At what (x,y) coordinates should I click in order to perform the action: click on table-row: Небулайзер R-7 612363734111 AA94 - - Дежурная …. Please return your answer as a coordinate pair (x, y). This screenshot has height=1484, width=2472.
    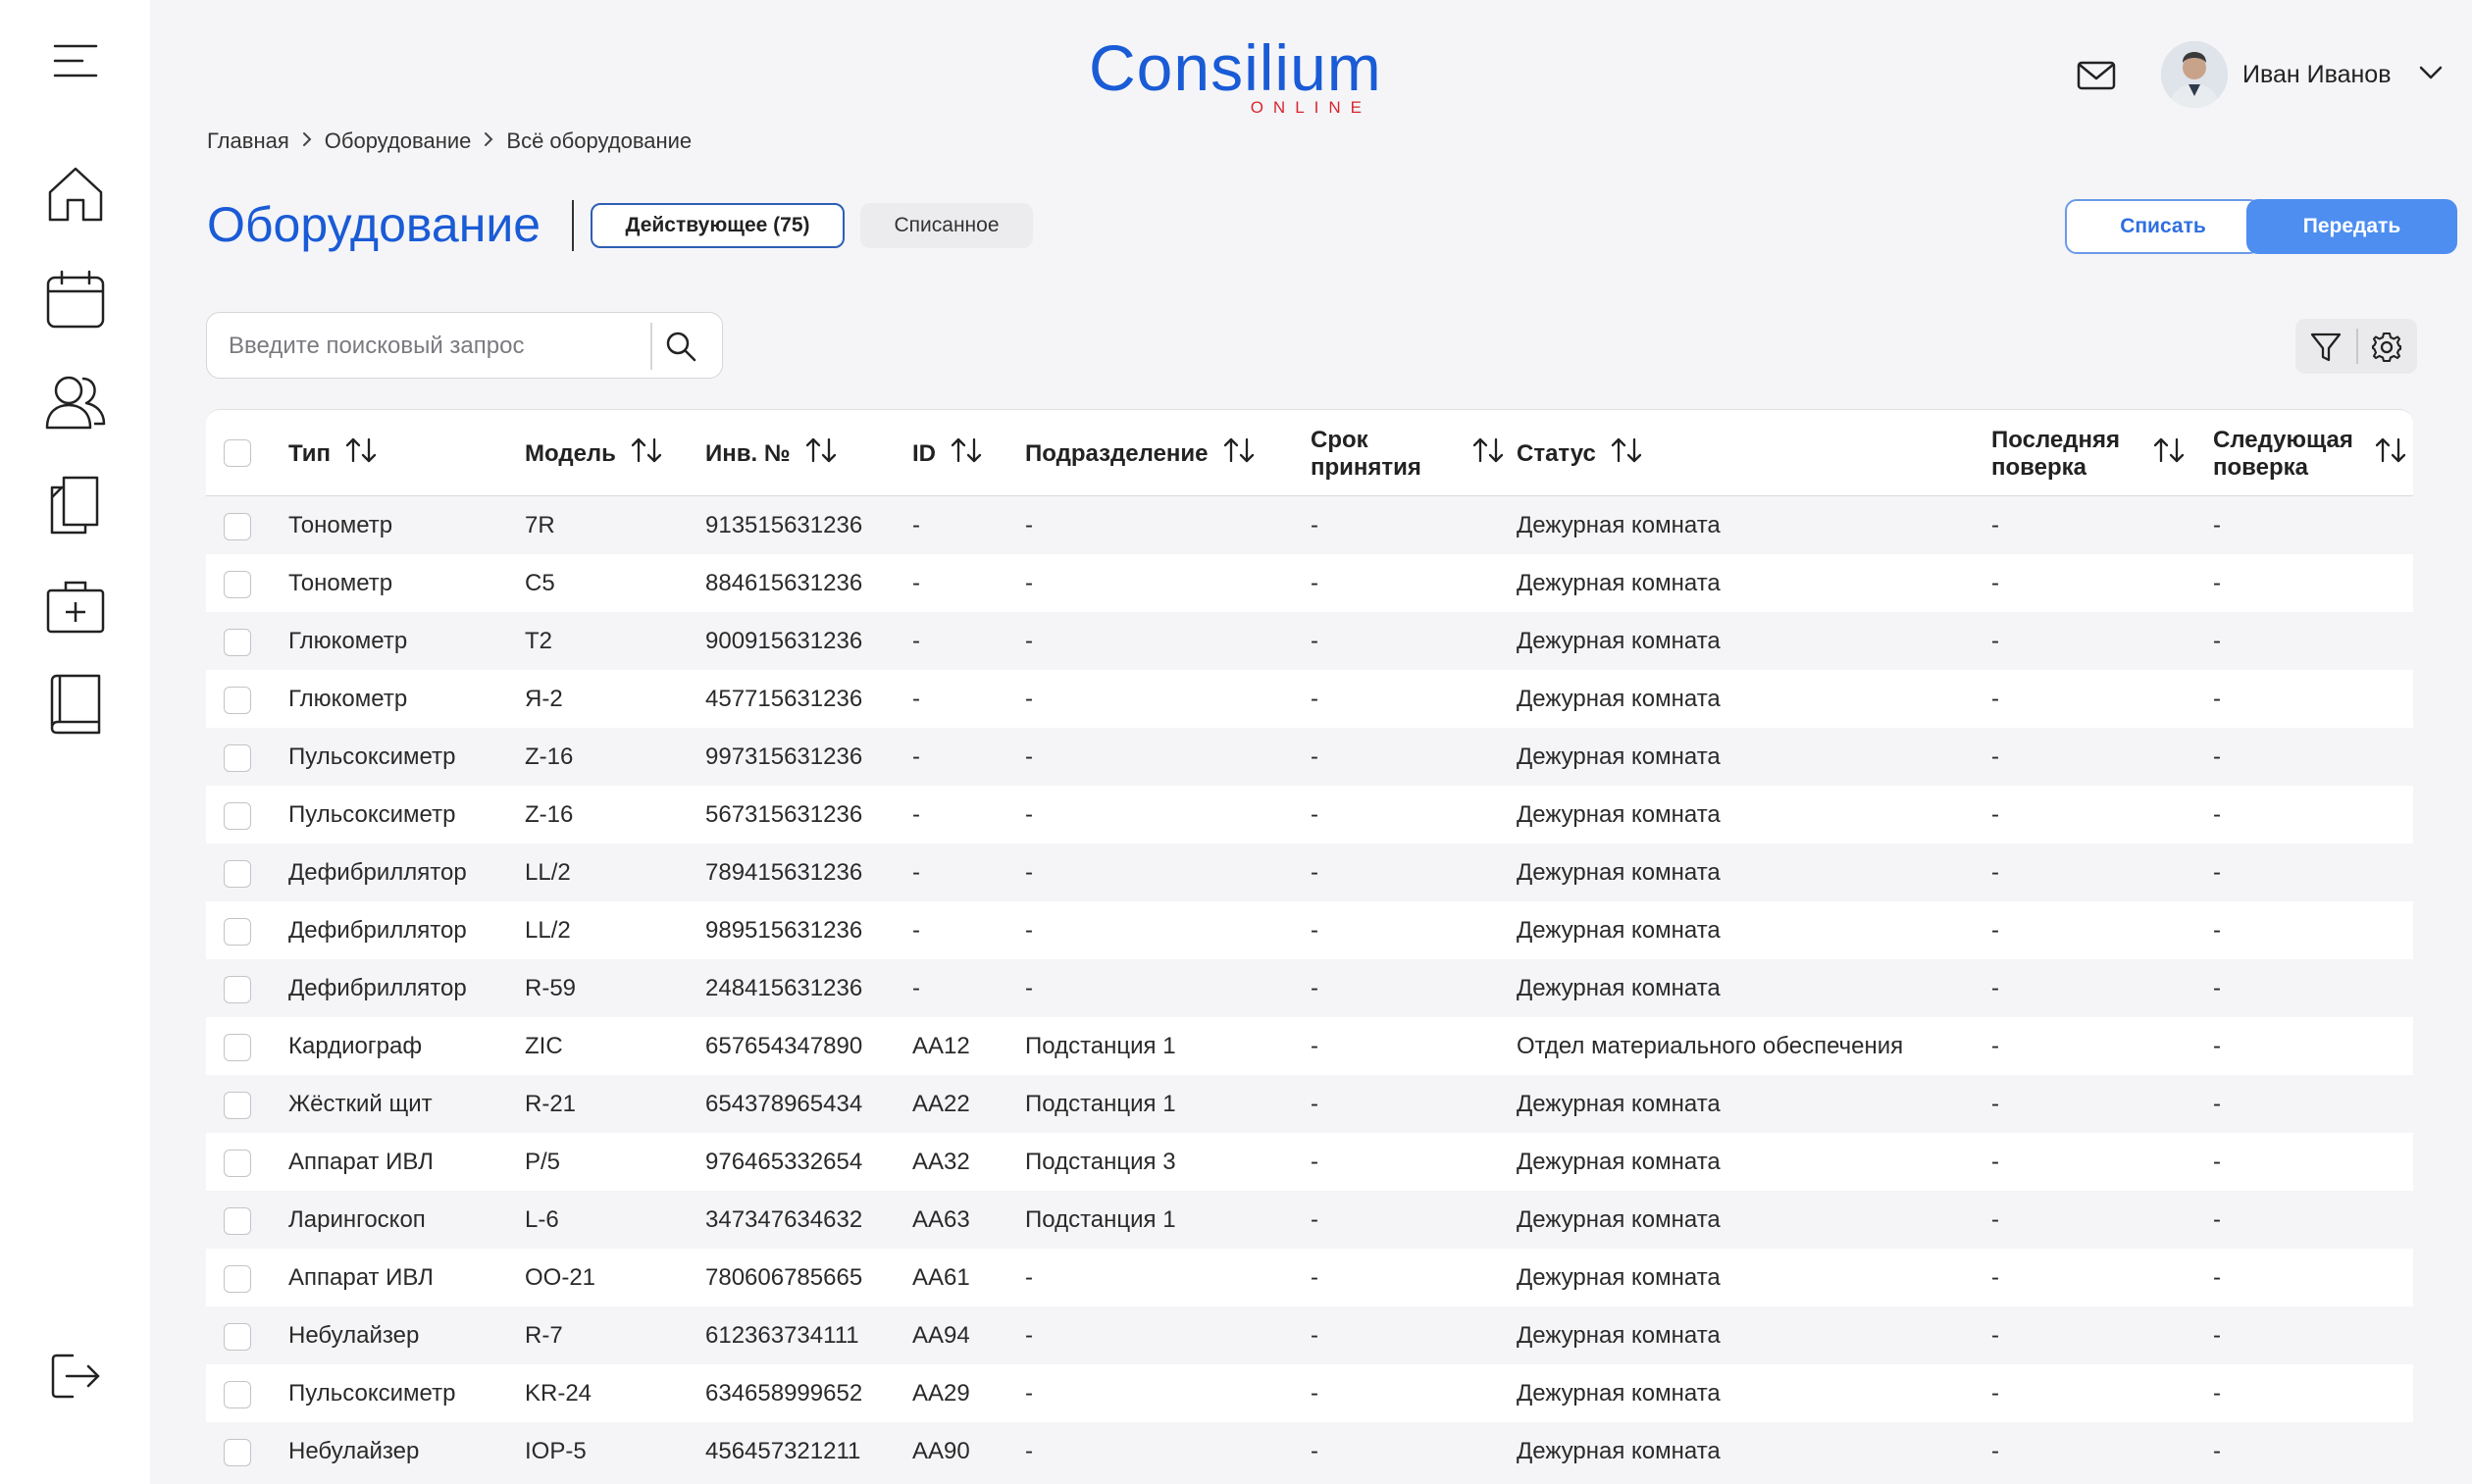
    Looking at the image, I should click on (1309, 1335).